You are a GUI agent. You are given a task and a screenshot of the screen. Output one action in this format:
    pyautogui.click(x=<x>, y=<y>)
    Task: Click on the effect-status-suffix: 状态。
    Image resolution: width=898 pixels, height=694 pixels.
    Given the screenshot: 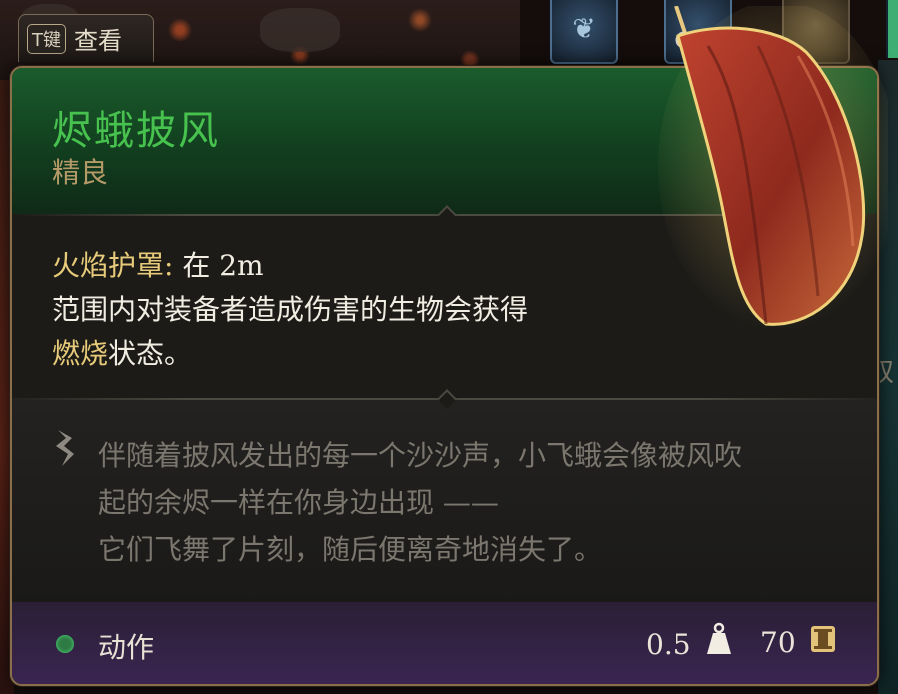 What is the action you would take?
    pyautogui.click(x=150, y=353)
    